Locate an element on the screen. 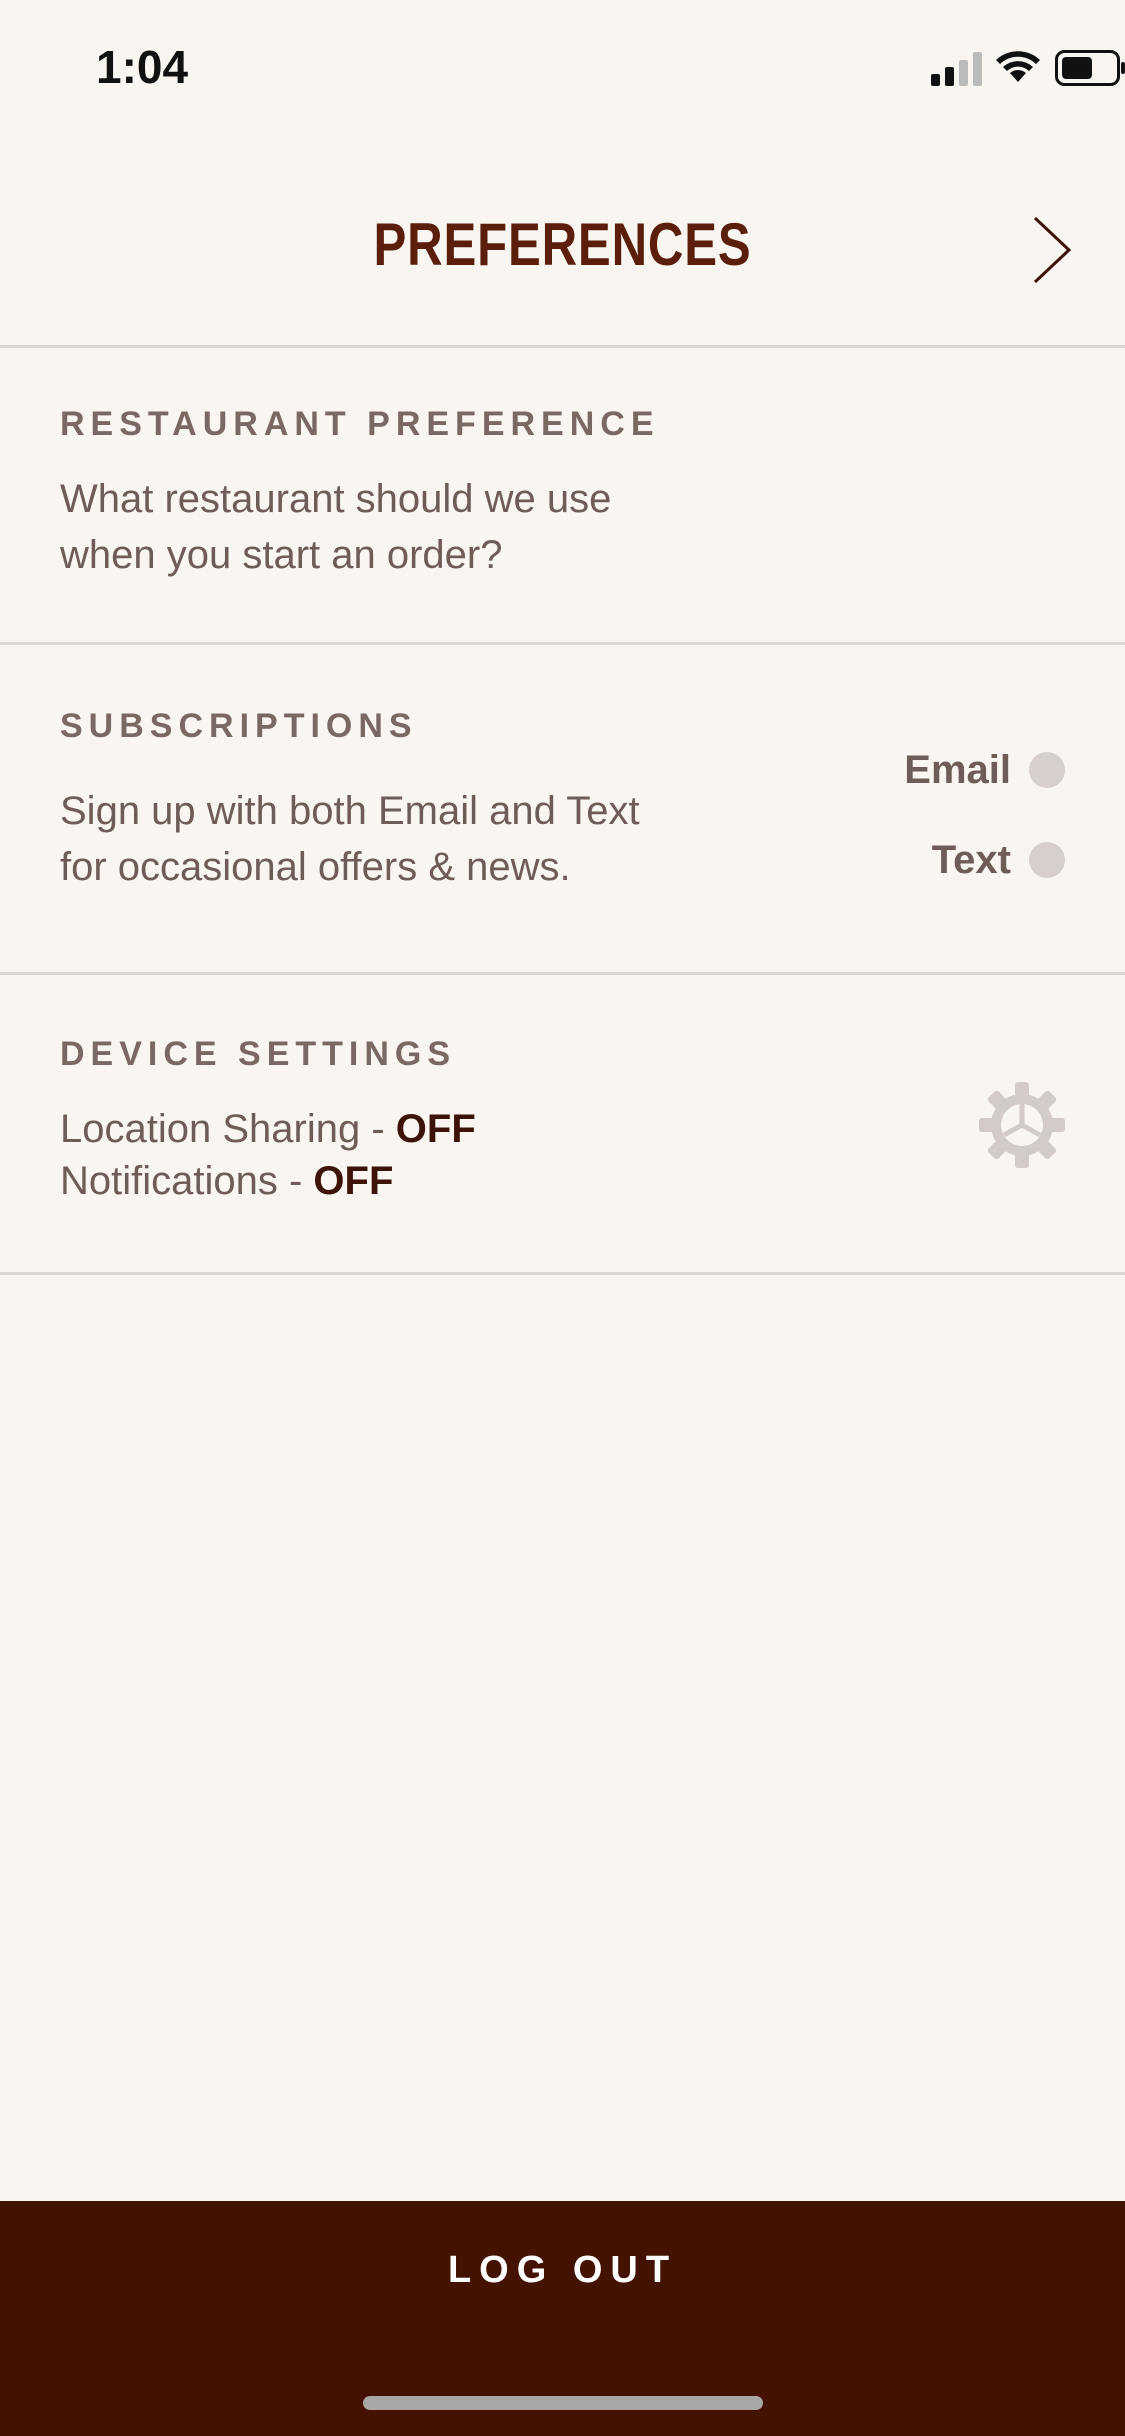 The width and height of the screenshot is (1125, 2436). home-indicator is located at coordinates (563, 2403).